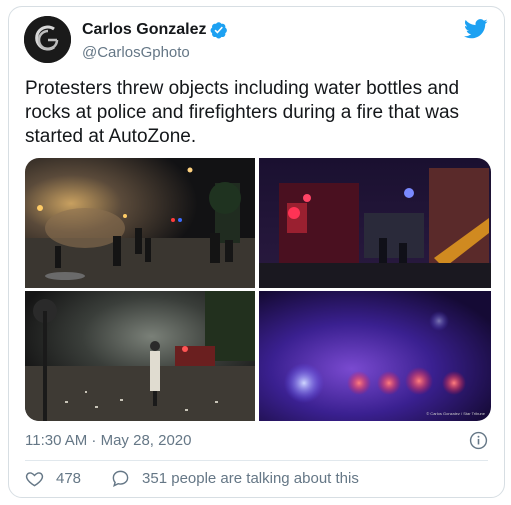 Image resolution: width=511 pixels, height=505 pixels. I want to click on photo-protesters-street, so click(140, 223).